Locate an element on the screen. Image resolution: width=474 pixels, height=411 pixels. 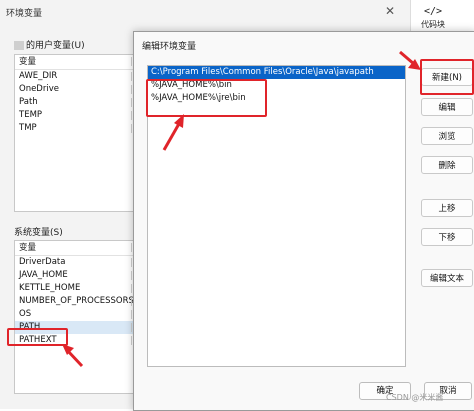
list-item: JAVA_HOME is located at coordinates (78, 275).